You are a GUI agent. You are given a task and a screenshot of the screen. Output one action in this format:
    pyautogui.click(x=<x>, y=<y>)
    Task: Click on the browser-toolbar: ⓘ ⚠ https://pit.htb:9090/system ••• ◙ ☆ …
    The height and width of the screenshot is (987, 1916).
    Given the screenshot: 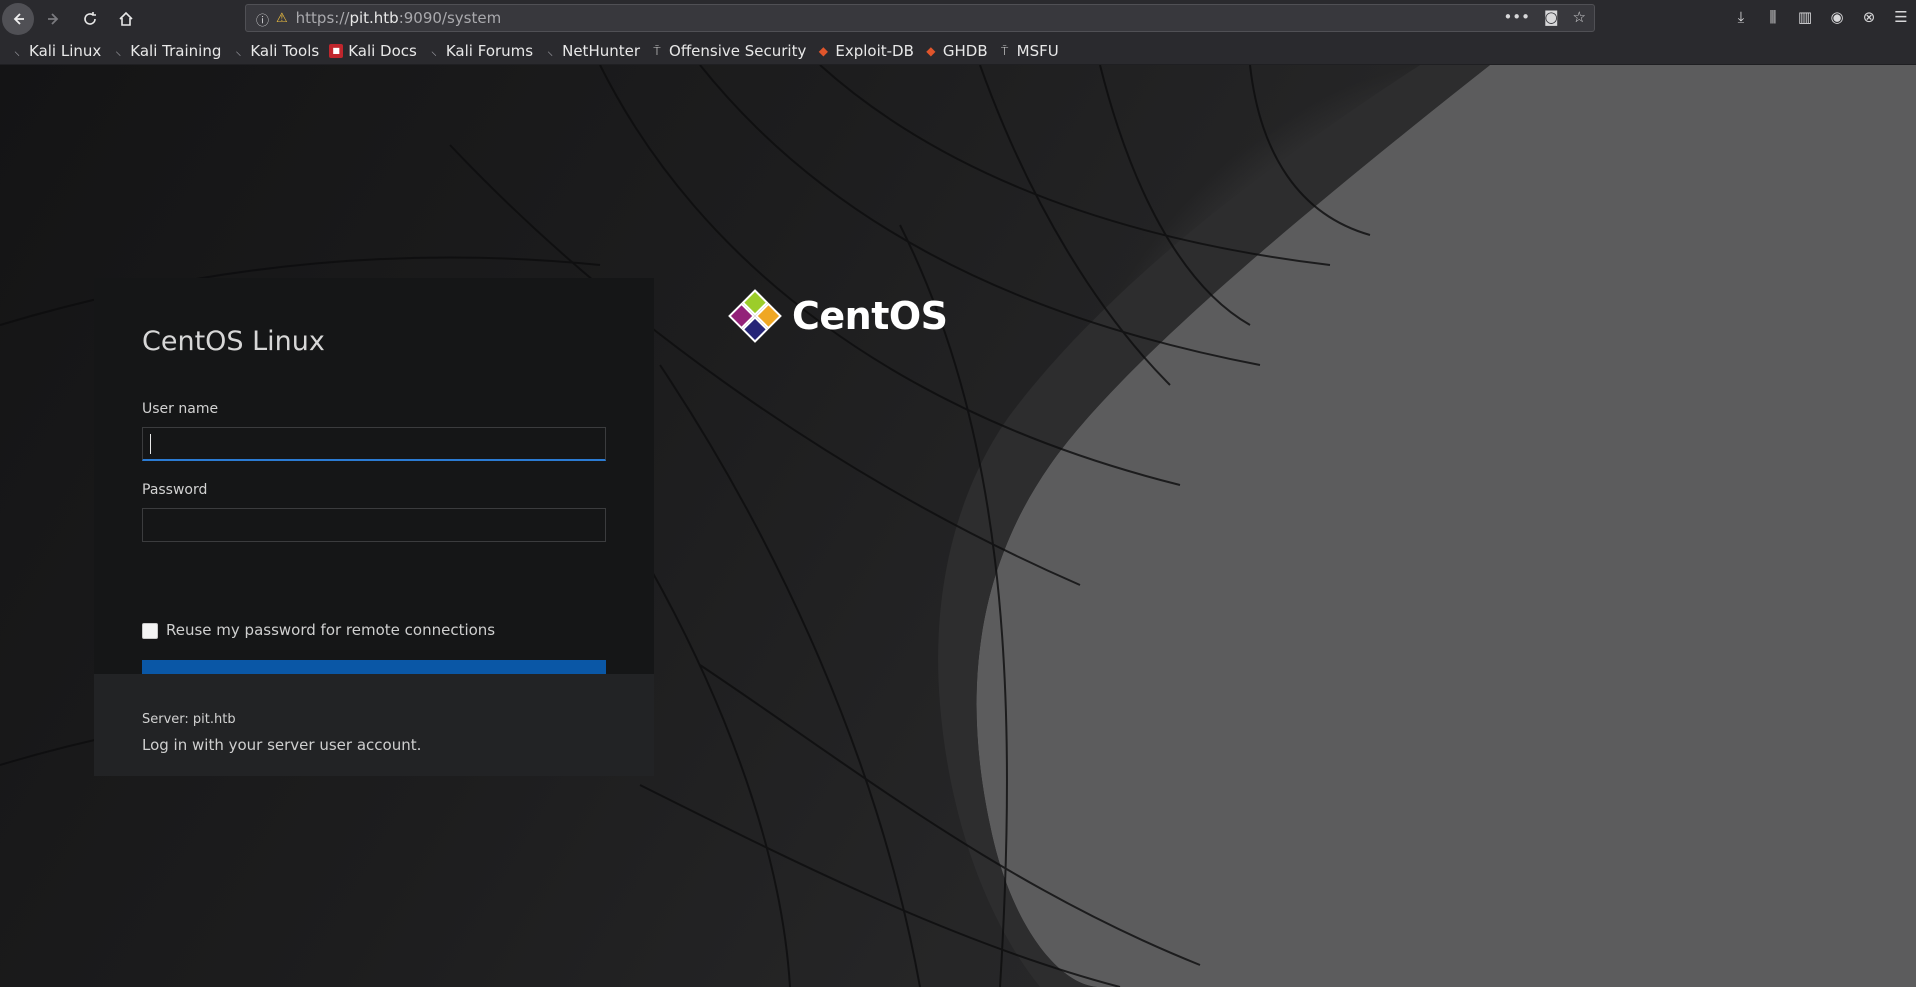 What is the action you would take?
    pyautogui.click(x=958, y=19)
    